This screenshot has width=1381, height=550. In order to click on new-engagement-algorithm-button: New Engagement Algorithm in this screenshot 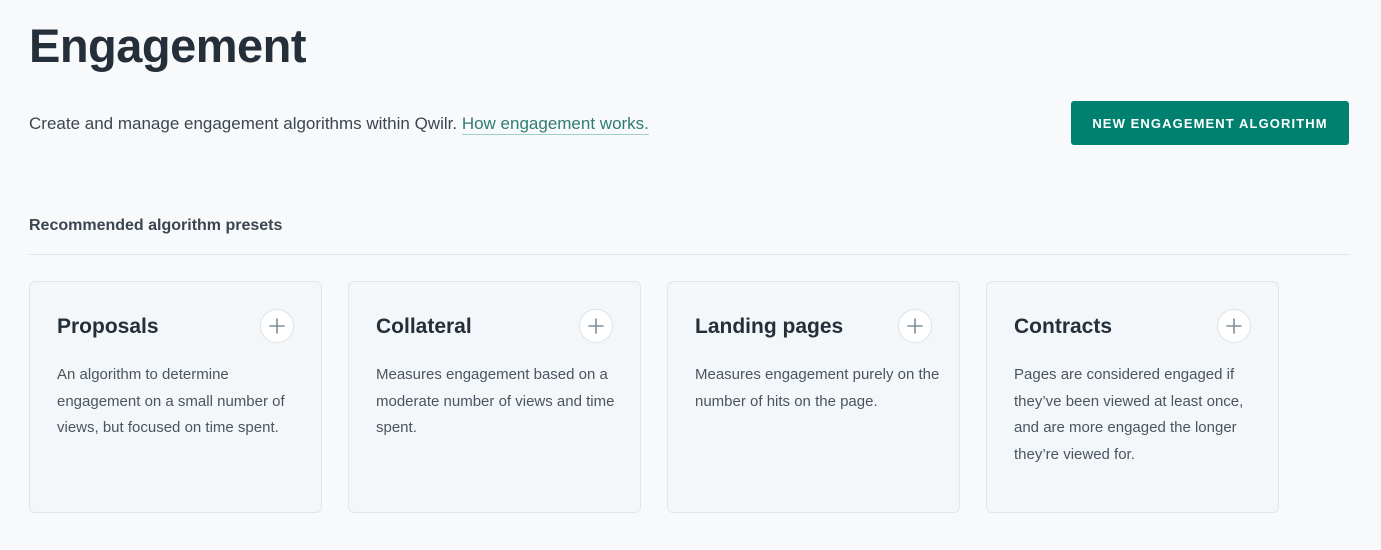, I will do `click(1210, 123)`.